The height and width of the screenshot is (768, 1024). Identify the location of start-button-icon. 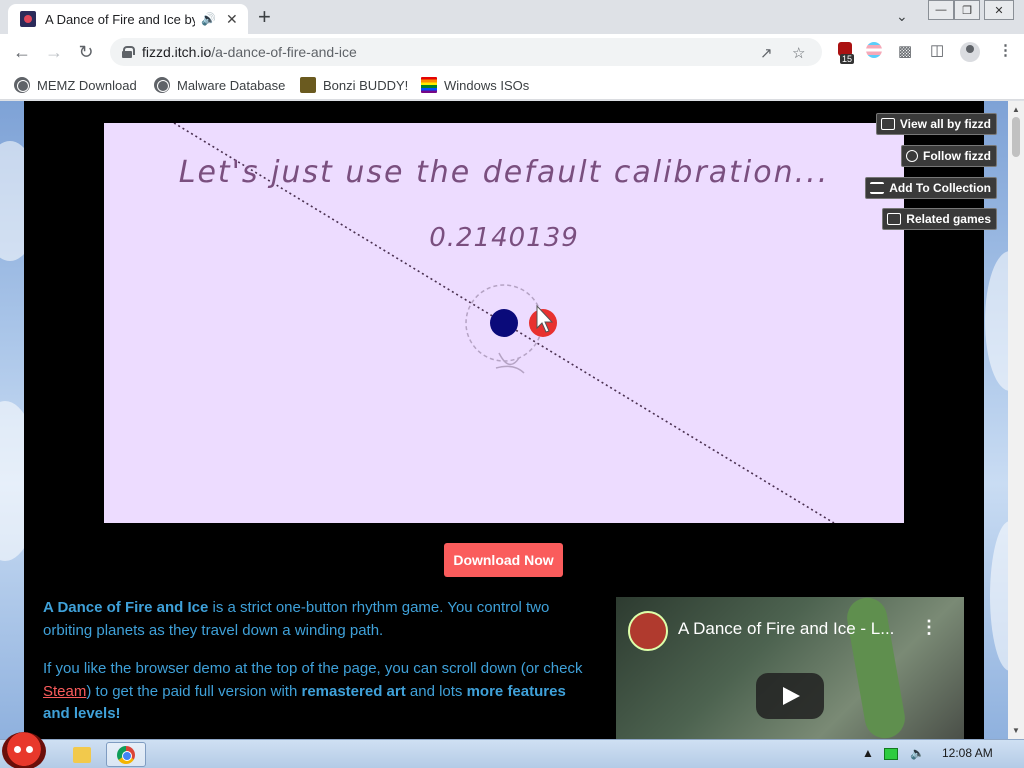
(24, 750).